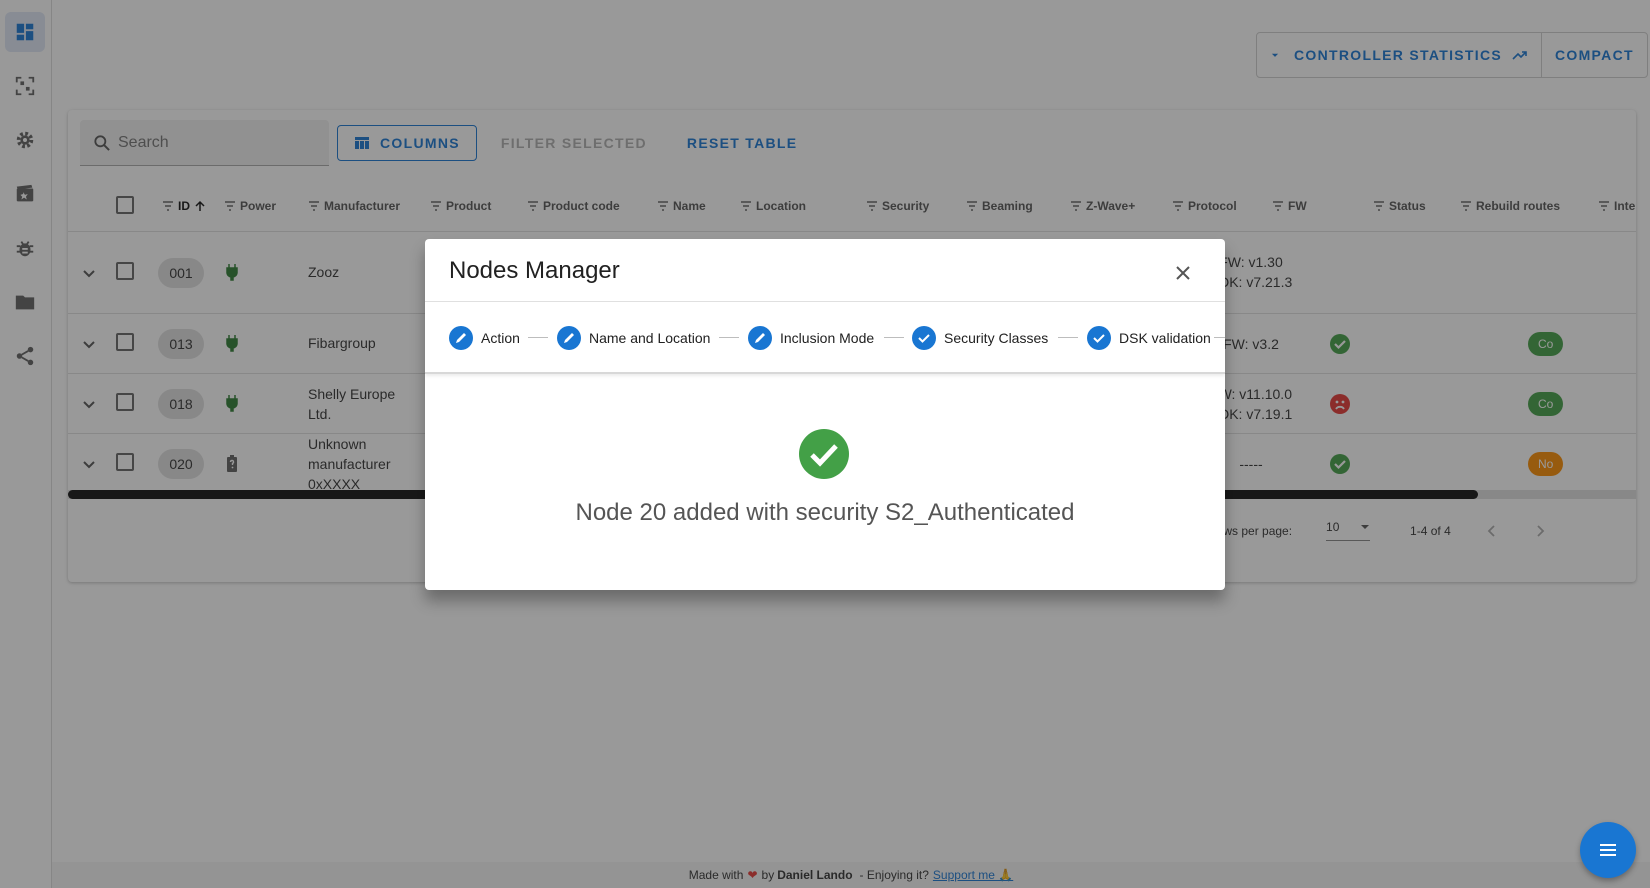 The width and height of the screenshot is (1650, 888). I want to click on menu-fab, so click(1608, 850).